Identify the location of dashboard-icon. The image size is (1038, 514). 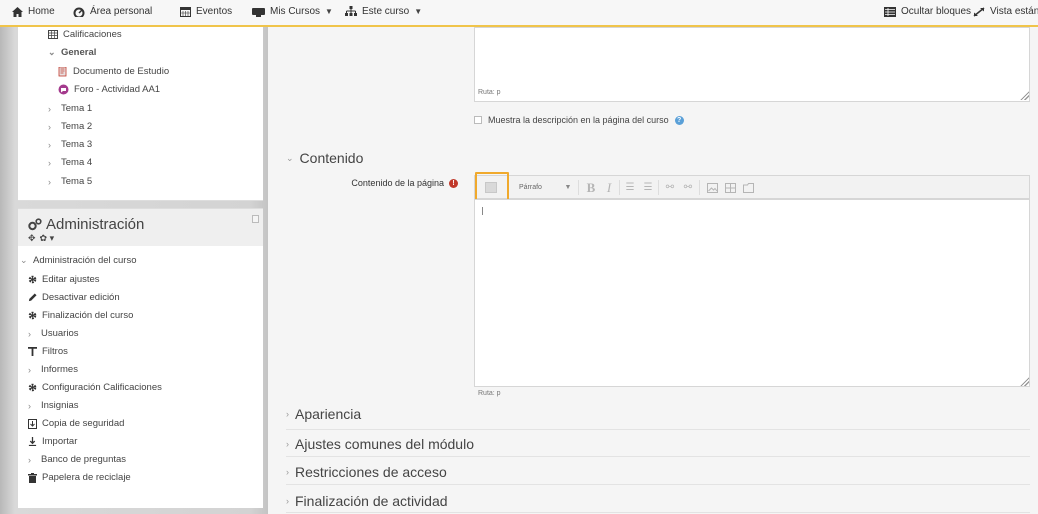
(79, 12).